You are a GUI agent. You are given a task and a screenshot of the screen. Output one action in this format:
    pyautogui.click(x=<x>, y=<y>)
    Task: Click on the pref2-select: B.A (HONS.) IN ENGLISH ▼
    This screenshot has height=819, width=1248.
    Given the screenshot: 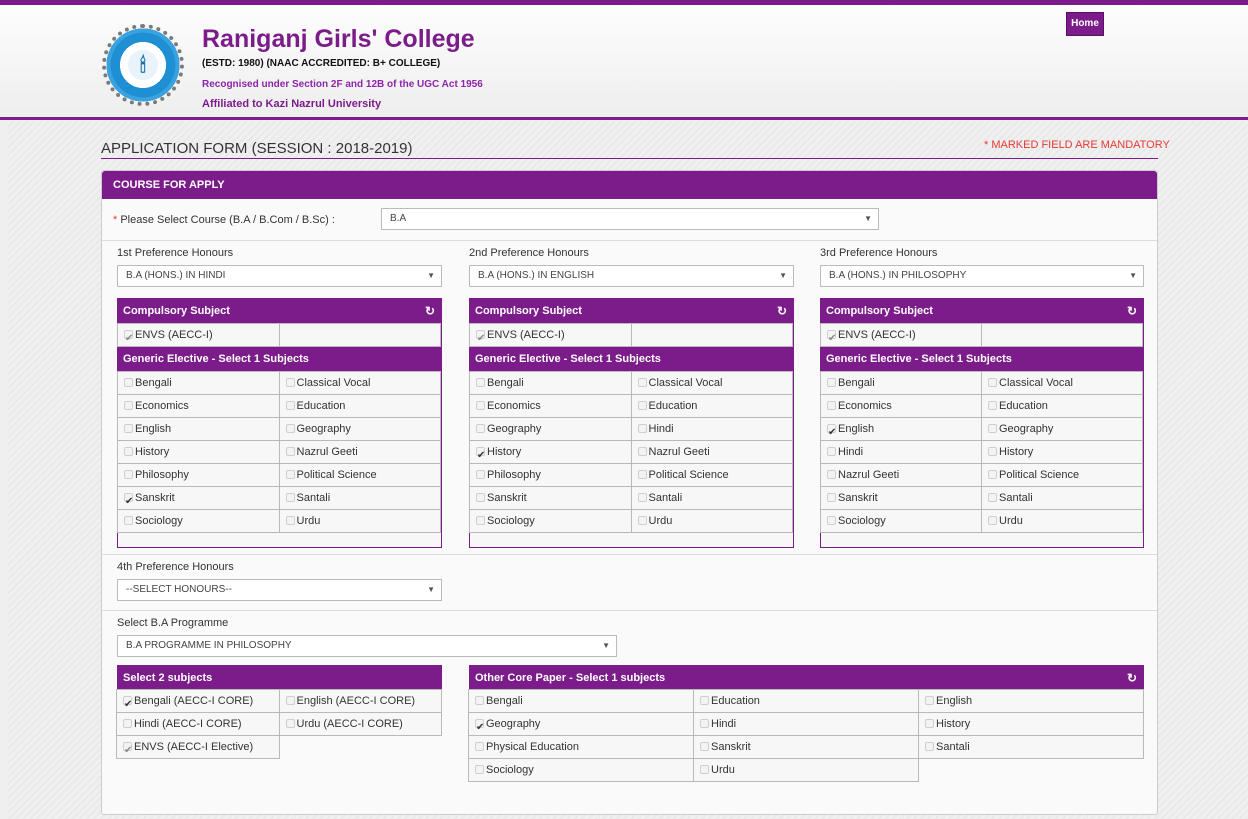 What is the action you would take?
    pyautogui.click(x=631, y=276)
    